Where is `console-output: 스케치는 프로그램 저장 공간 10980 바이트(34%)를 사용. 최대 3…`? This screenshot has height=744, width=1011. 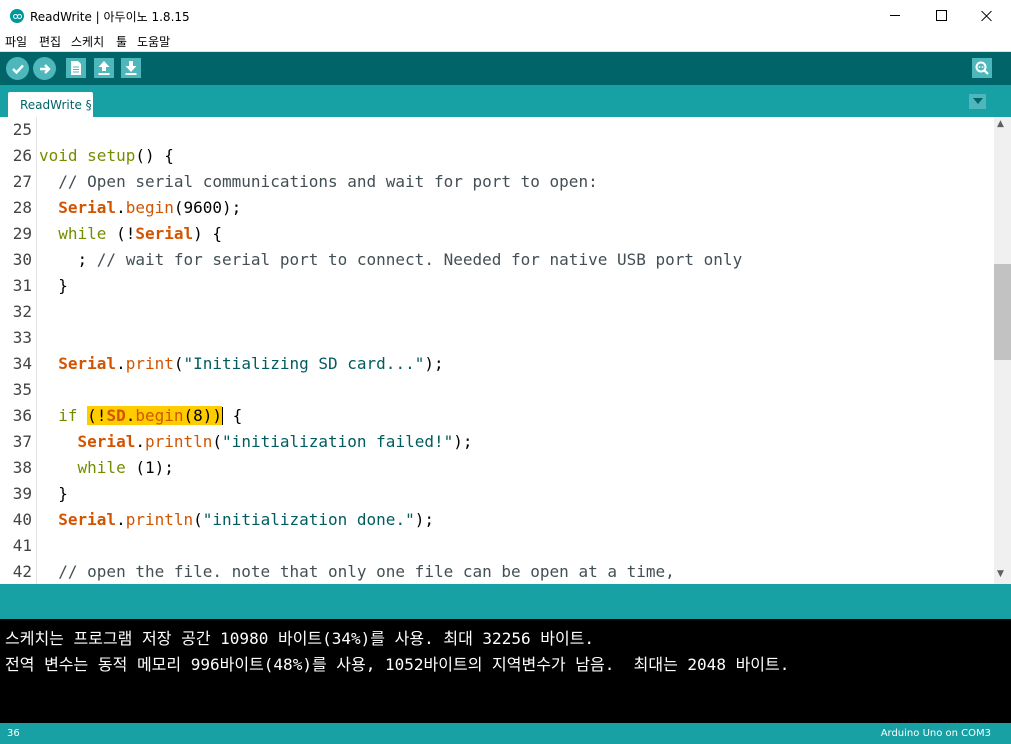
console-output: 스케치는 프로그램 저장 공간 10980 바이트(34%)를 사용. 최대 3… is located at coordinates (505, 671).